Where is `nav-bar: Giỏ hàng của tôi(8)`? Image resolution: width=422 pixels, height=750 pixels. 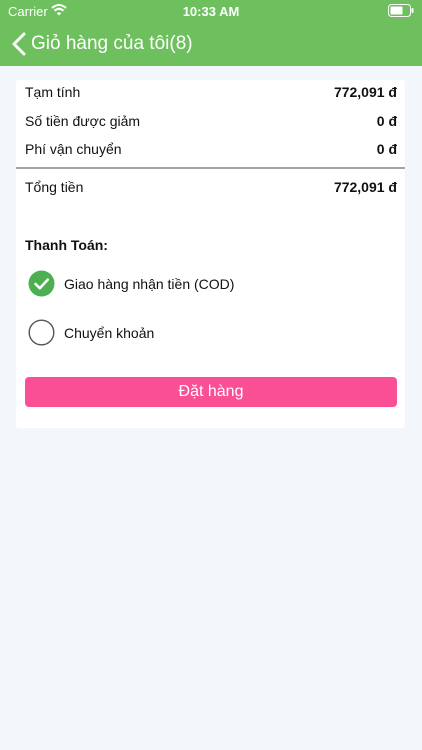
nav-bar: Giỏ hàng của tôi(8) is located at coordinates (211, 44).